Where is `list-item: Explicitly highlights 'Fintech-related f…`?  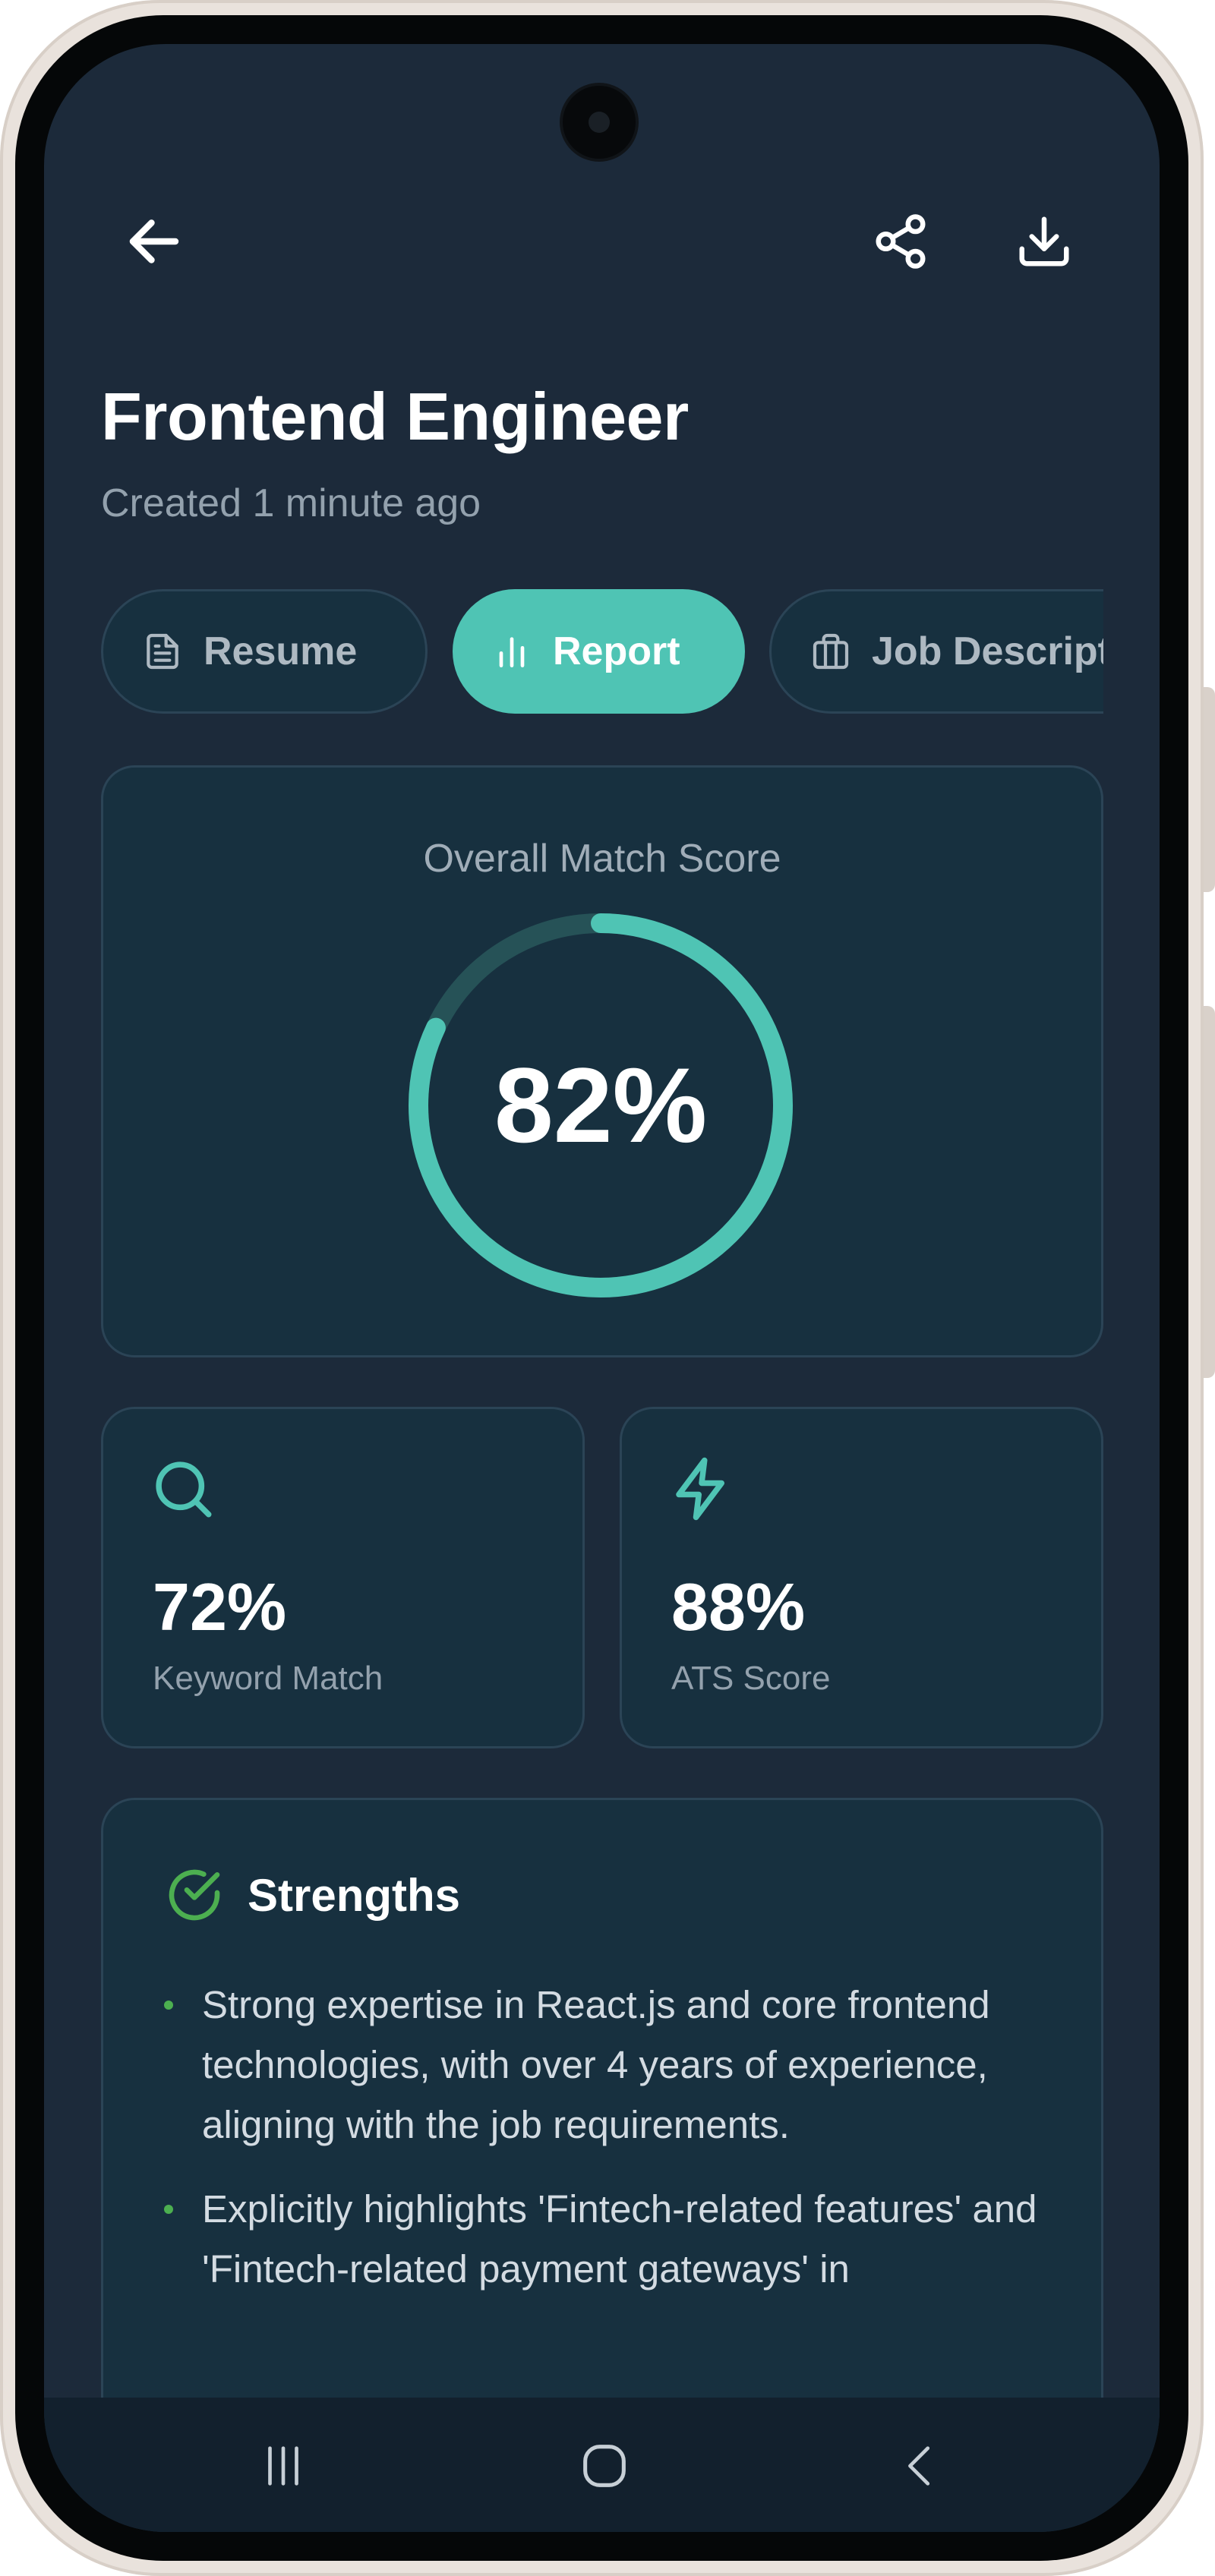
list-item: Explicitly highlights 'Fintech-related f… is located at coordinates (619, 2239).